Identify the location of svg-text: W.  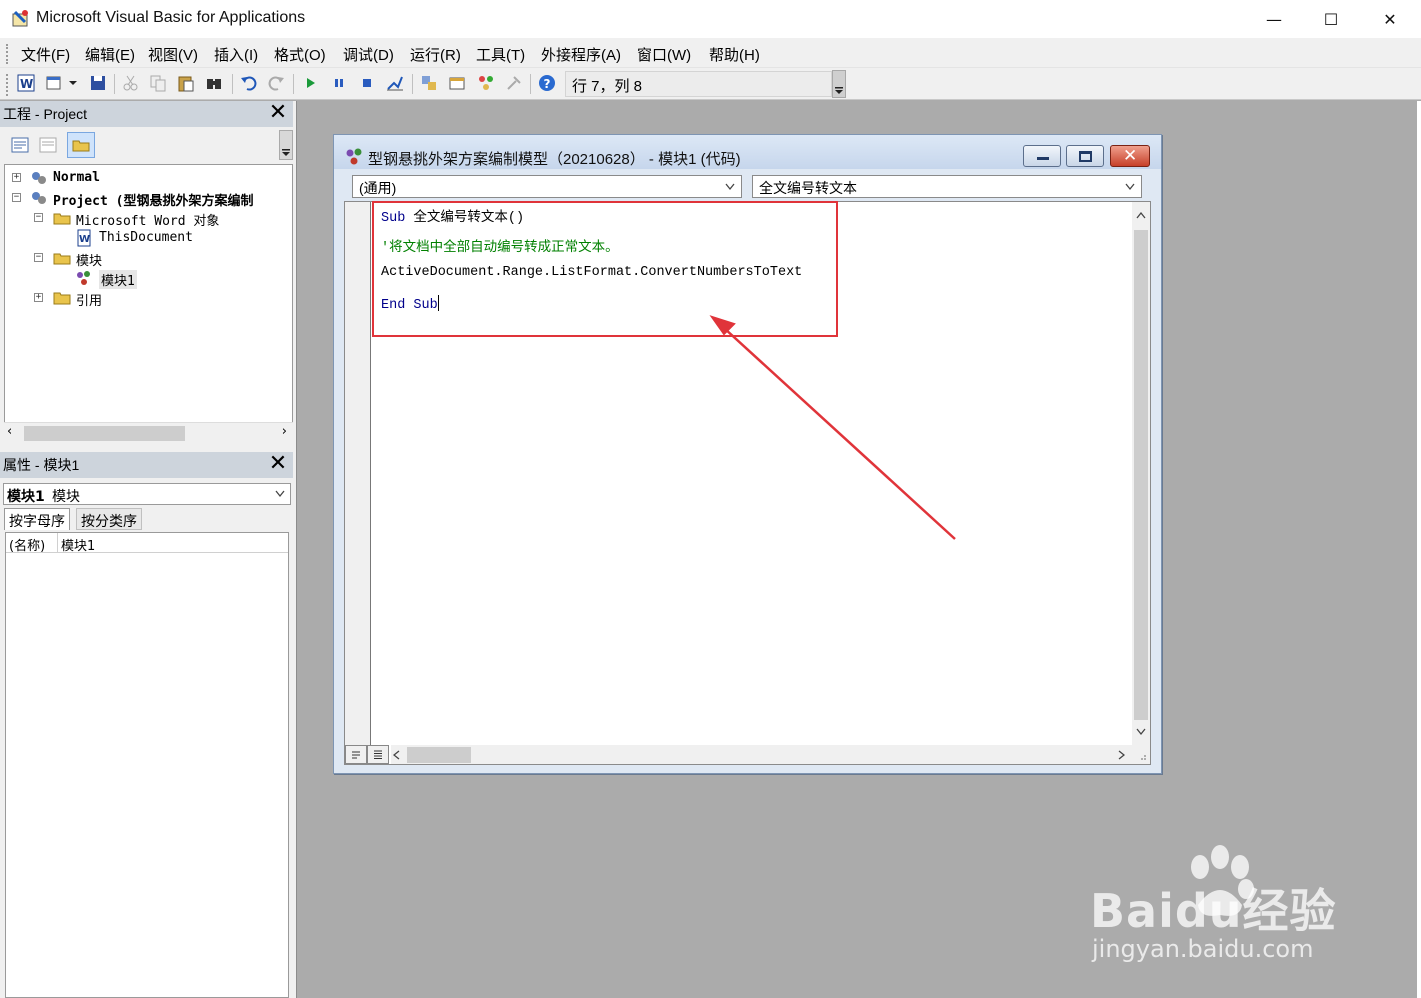
(84, 239).